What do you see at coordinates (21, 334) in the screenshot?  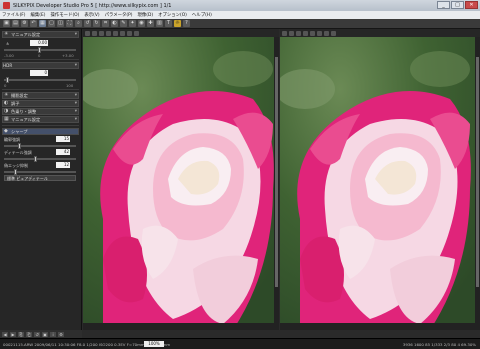 I see `copy-icon: ⎘` at bounding box center [21, 334].